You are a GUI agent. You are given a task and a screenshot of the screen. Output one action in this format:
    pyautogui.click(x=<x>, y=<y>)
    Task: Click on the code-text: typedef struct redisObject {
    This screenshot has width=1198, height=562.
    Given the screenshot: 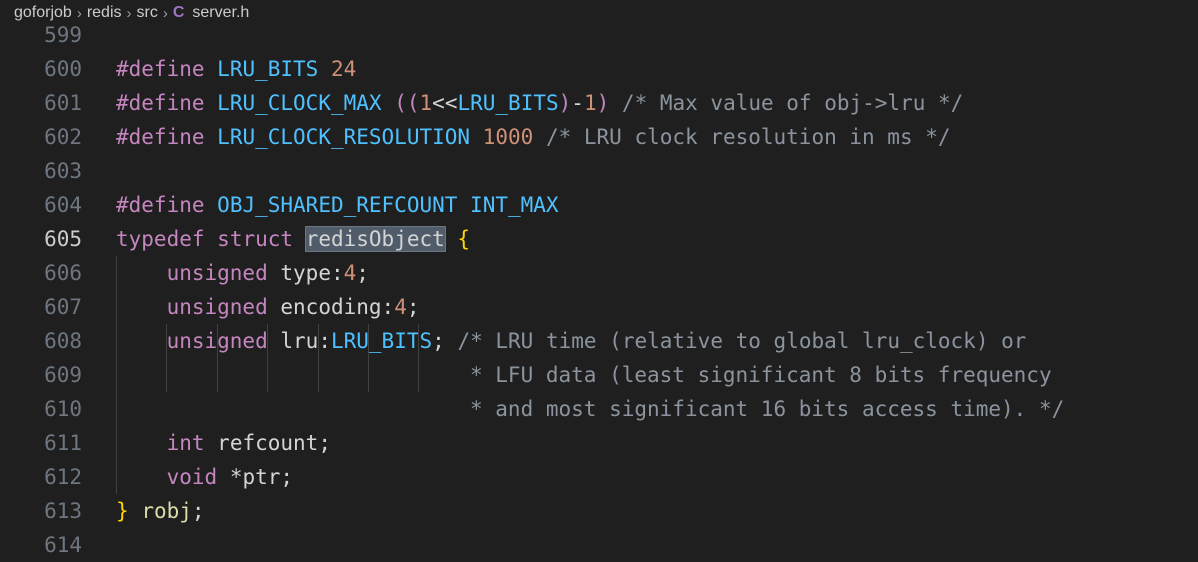 What is the action you would take?
    pyautogui.click(x=293, y=239)
    